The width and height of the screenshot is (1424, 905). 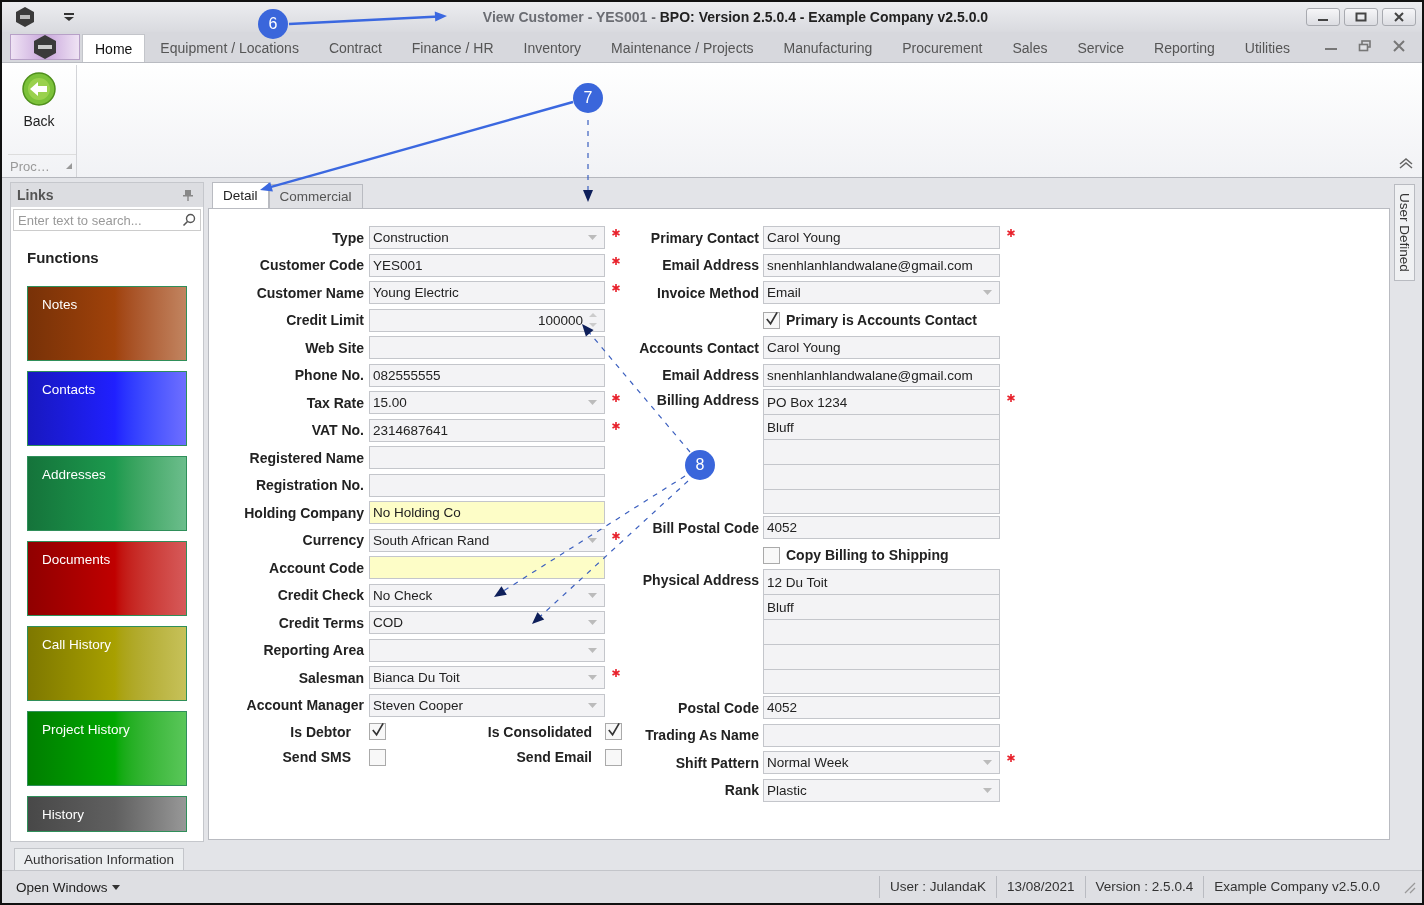 I want to click on combo-box: Steven Cooper, so click(x=487, y=705).